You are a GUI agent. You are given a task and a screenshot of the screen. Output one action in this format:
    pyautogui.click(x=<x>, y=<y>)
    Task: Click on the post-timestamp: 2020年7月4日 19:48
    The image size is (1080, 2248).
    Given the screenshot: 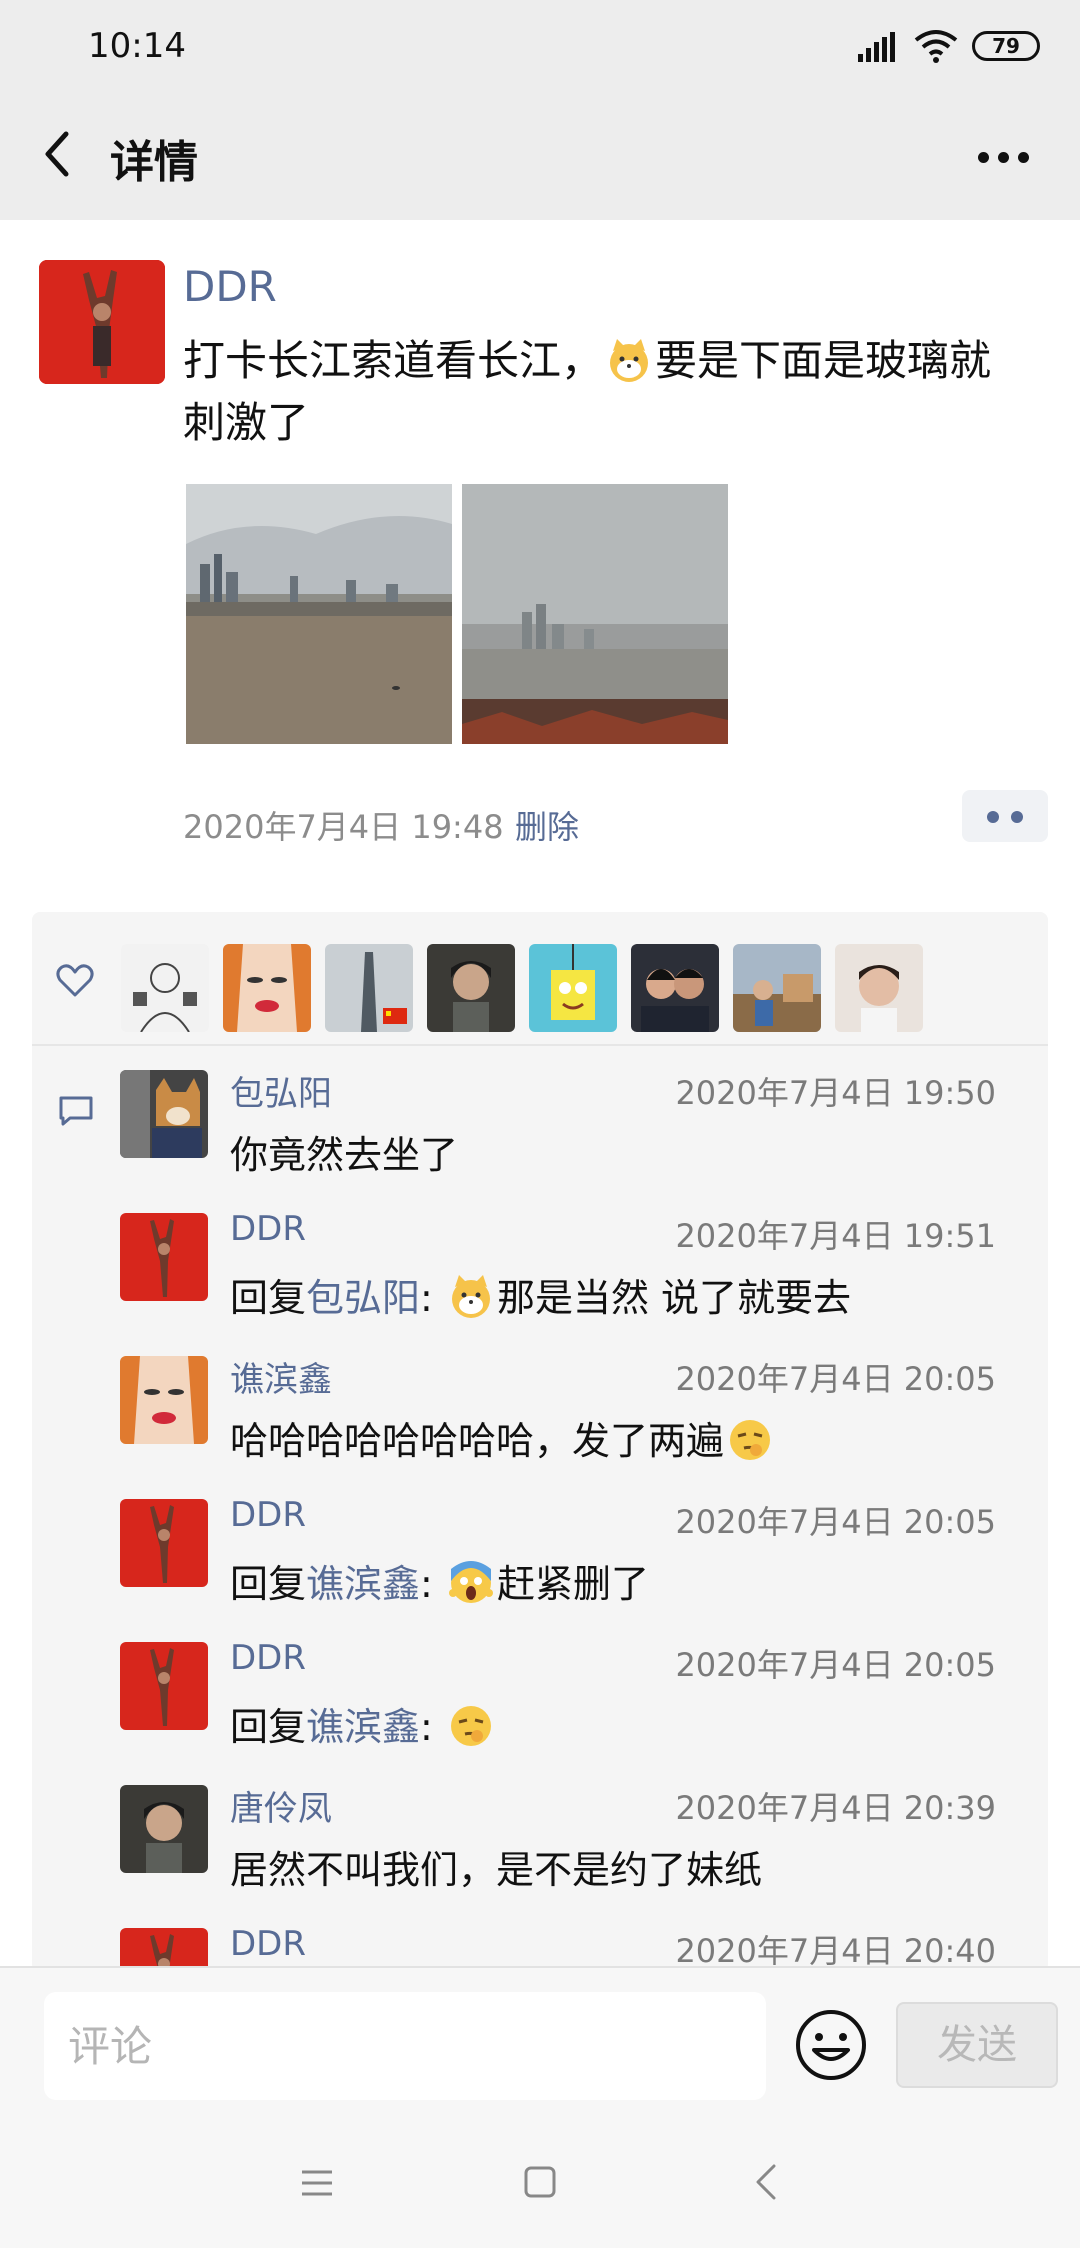 What is the action you would take?
    pyautogui.click(x=343, y=827)
    